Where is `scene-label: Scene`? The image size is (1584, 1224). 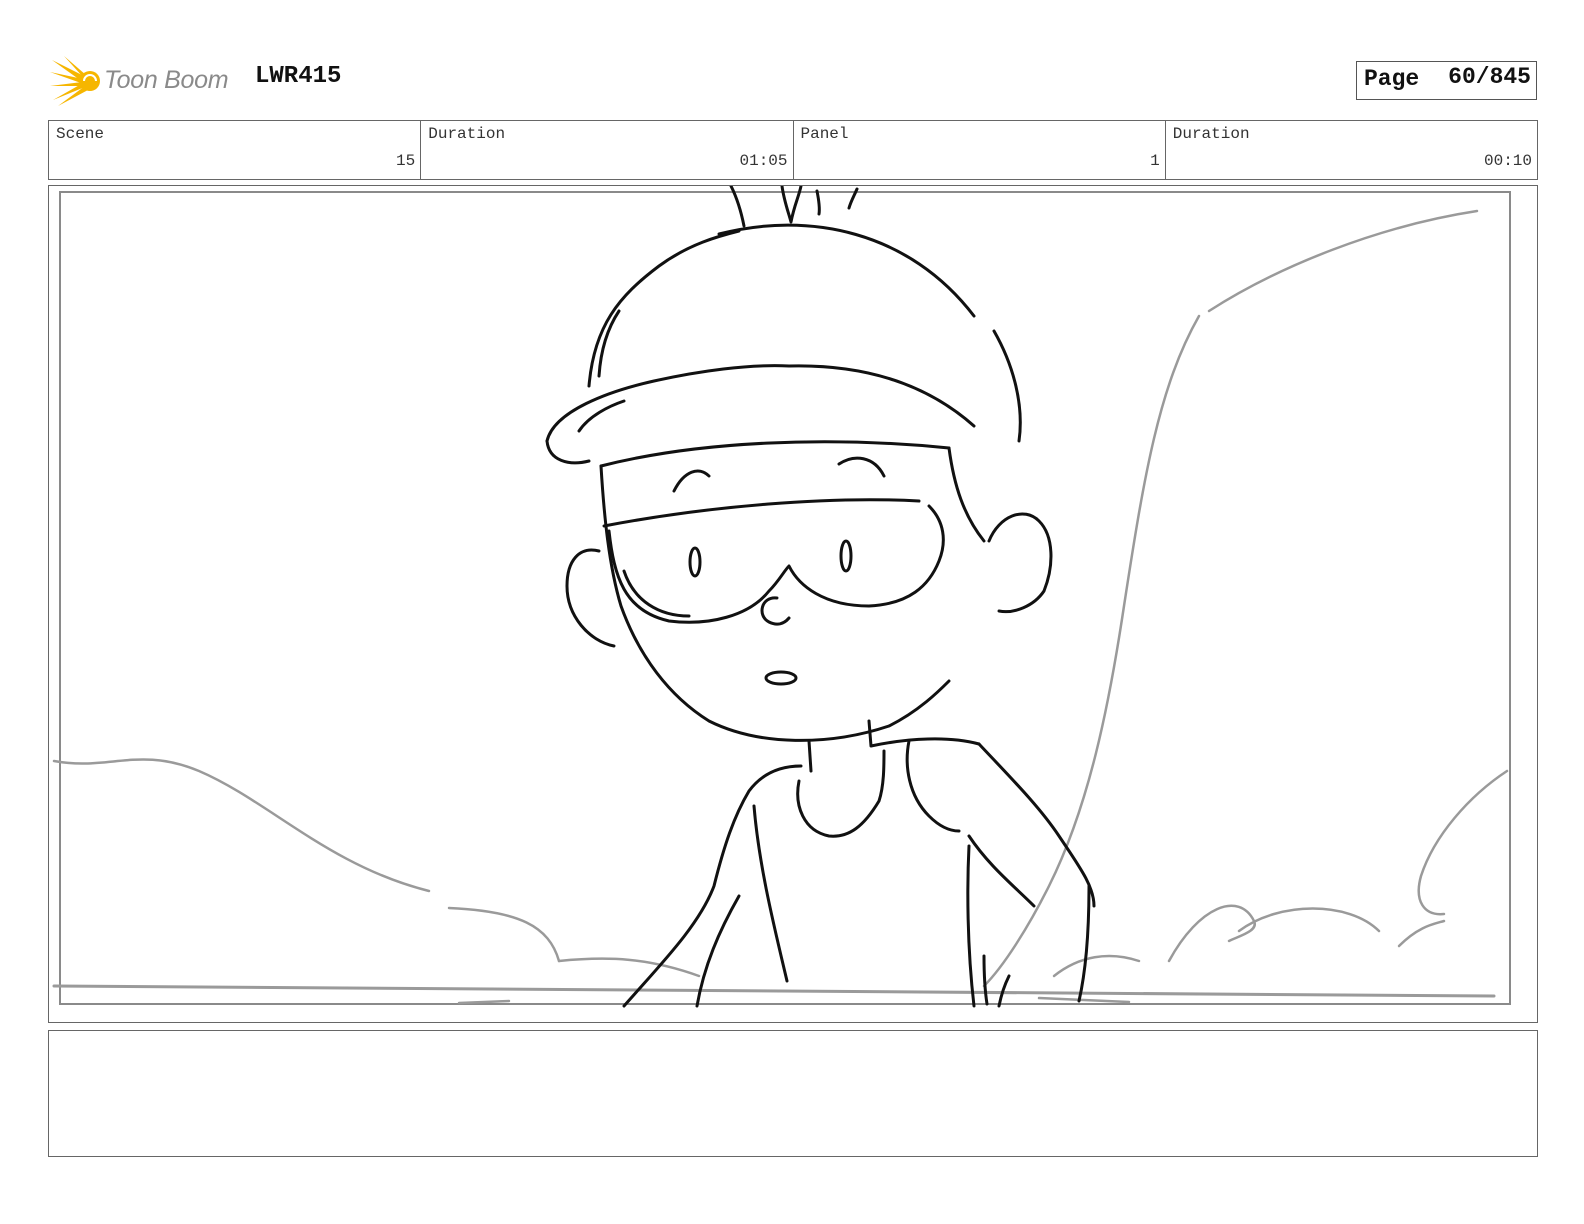 scene-label: Scene is located at coordinates (80, 134).